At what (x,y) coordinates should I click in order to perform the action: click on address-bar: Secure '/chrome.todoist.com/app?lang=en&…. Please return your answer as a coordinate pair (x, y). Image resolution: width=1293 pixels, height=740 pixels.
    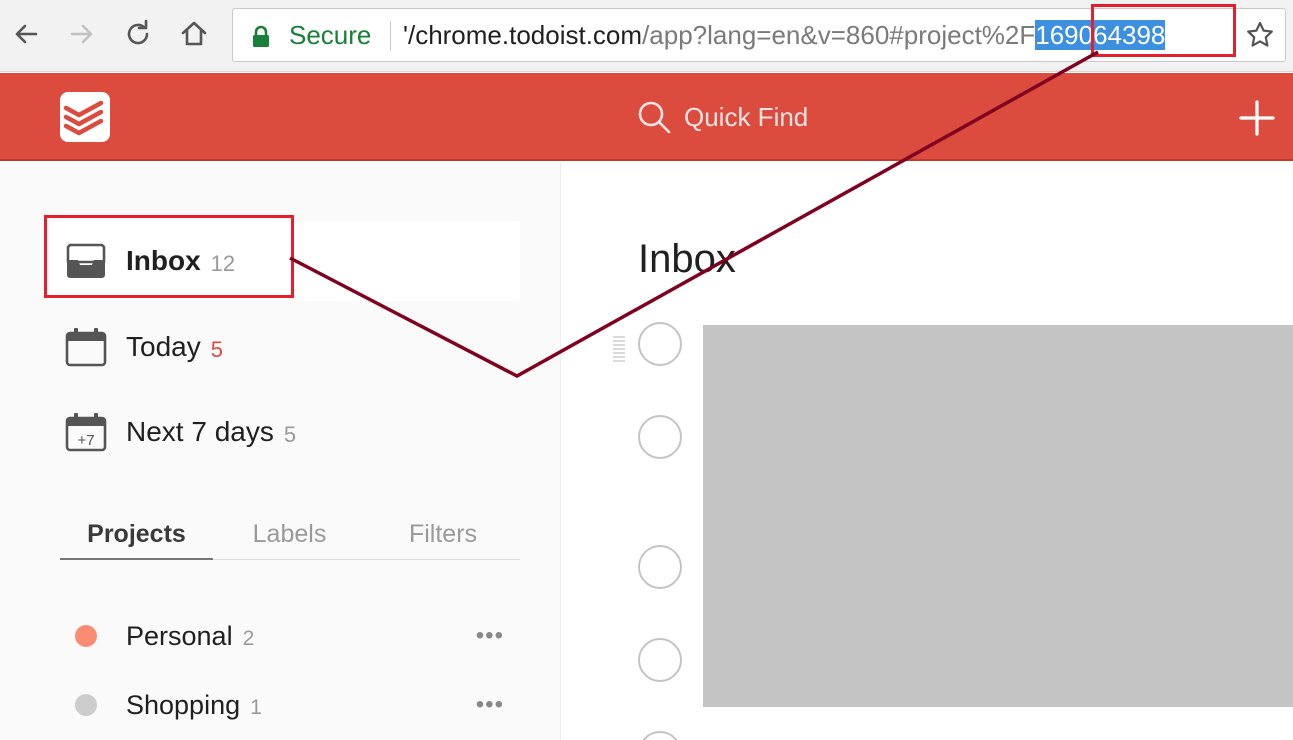
    Looking at the image, I should click on (759, 35).